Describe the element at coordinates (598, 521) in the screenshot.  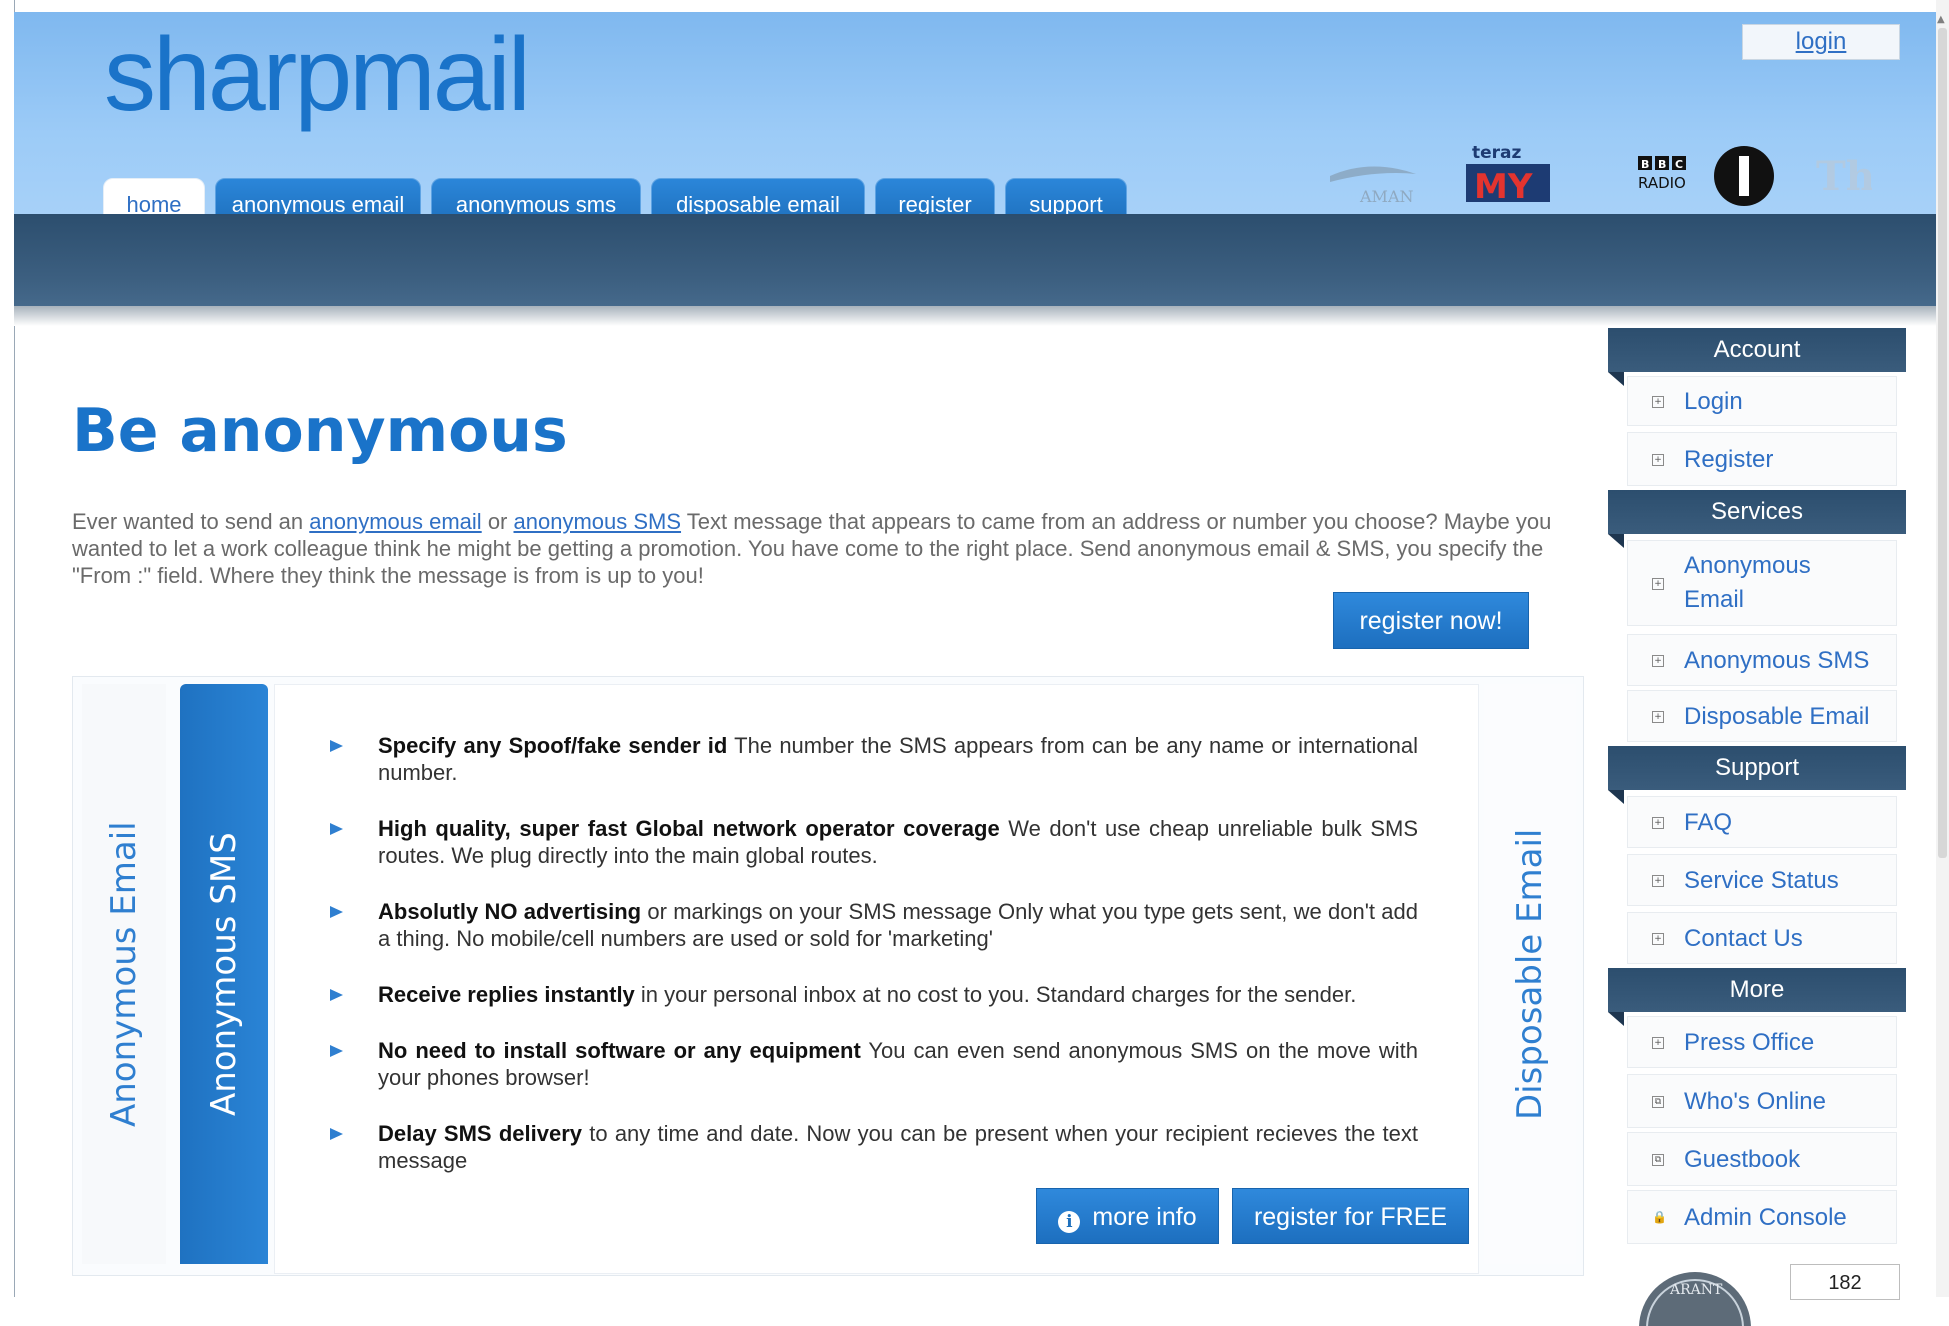
I see `anonymous-sms-link: anonymous SMS` at that location.